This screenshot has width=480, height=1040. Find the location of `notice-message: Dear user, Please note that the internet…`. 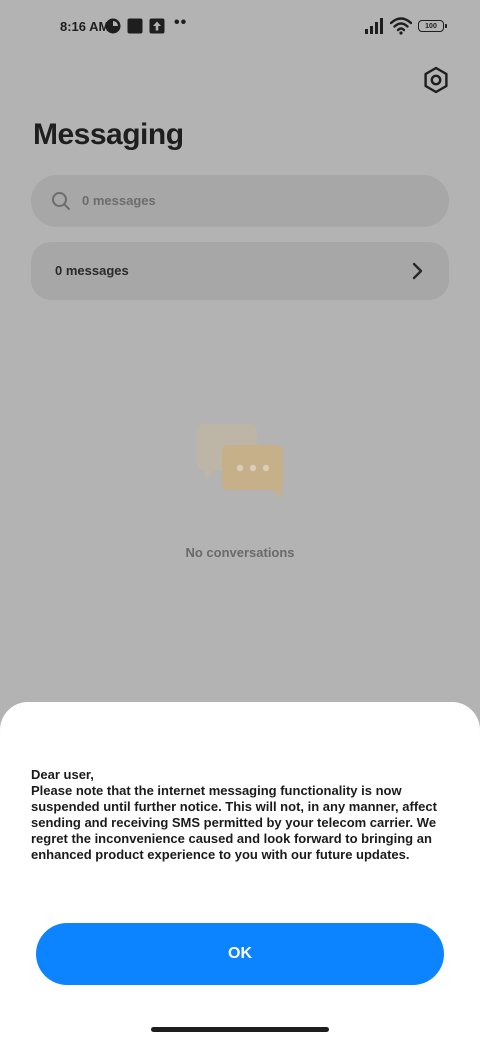

notice-message: Dear user, Please note that the internet… is located at coordinates (247, 815).